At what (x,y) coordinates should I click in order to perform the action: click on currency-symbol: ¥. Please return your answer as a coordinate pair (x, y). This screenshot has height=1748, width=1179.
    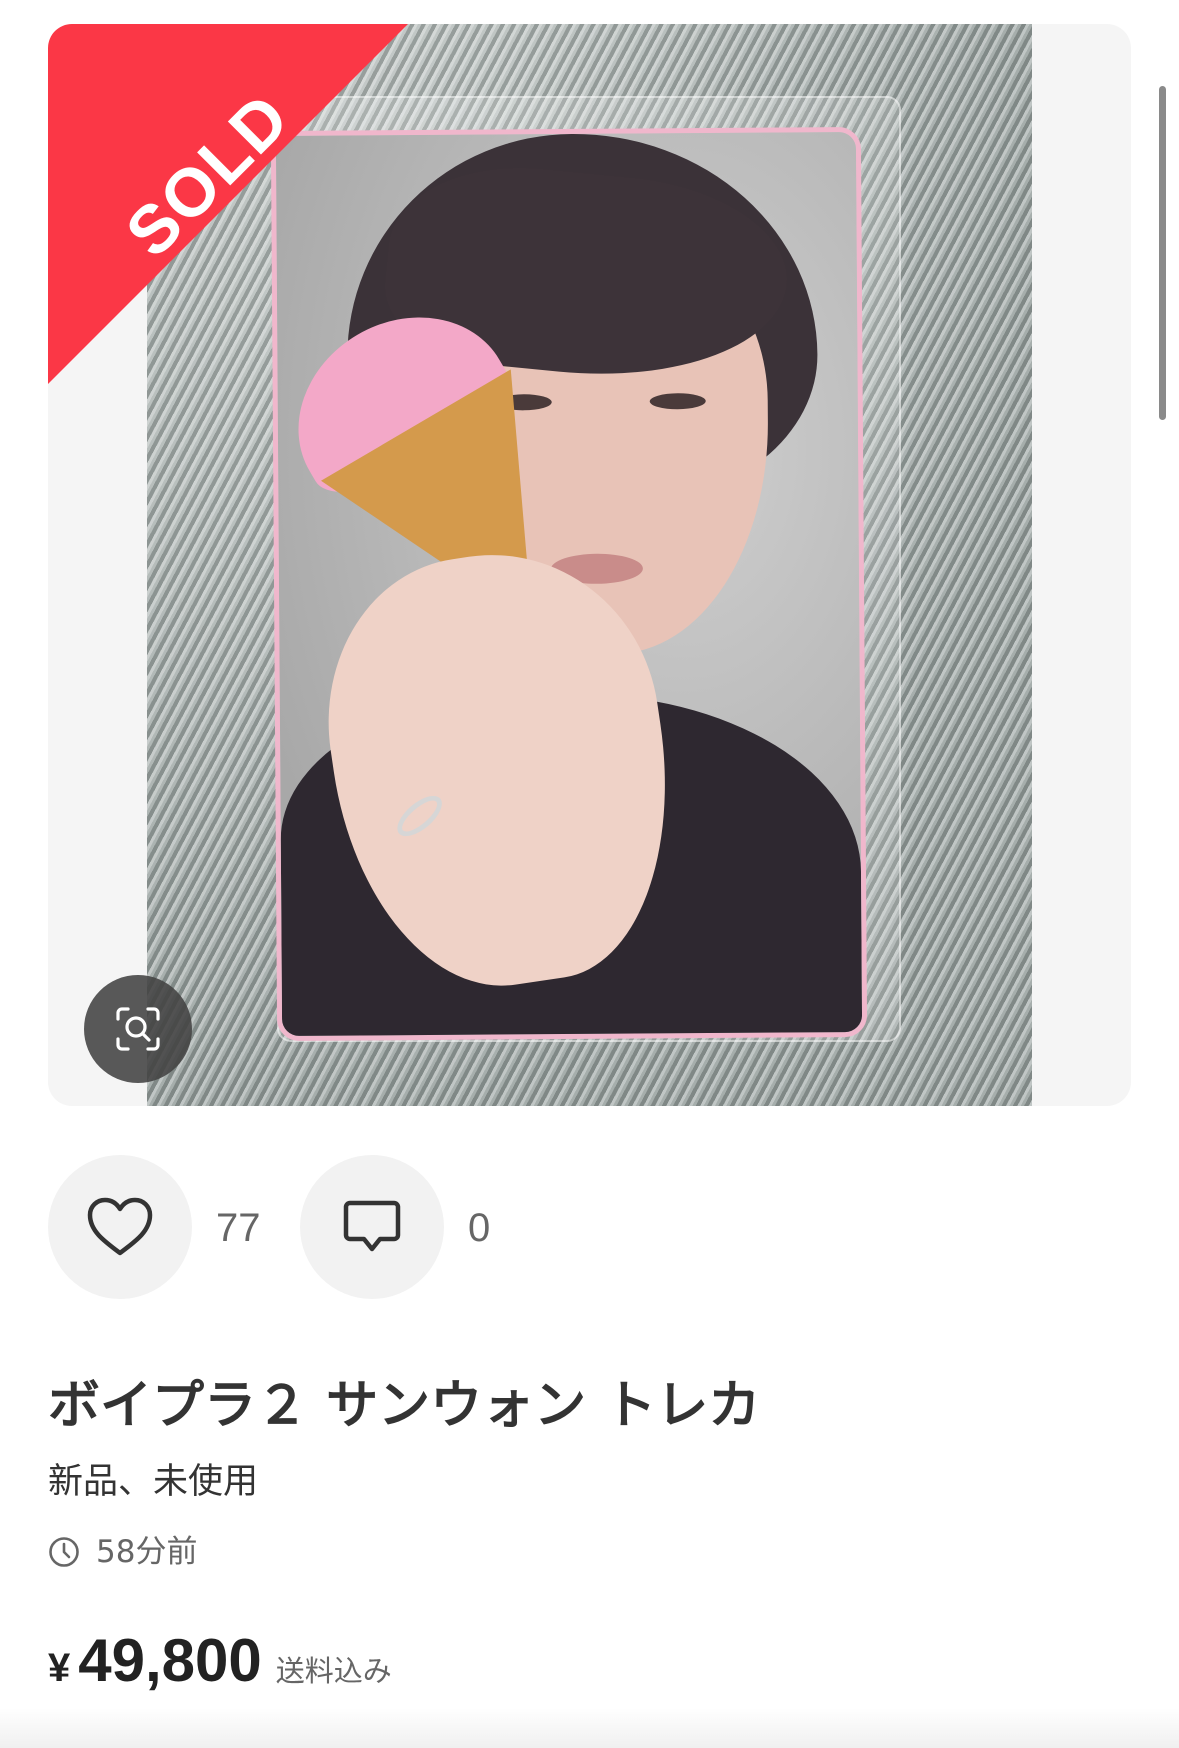
    Looking at the image, I should click on (59, 1668).